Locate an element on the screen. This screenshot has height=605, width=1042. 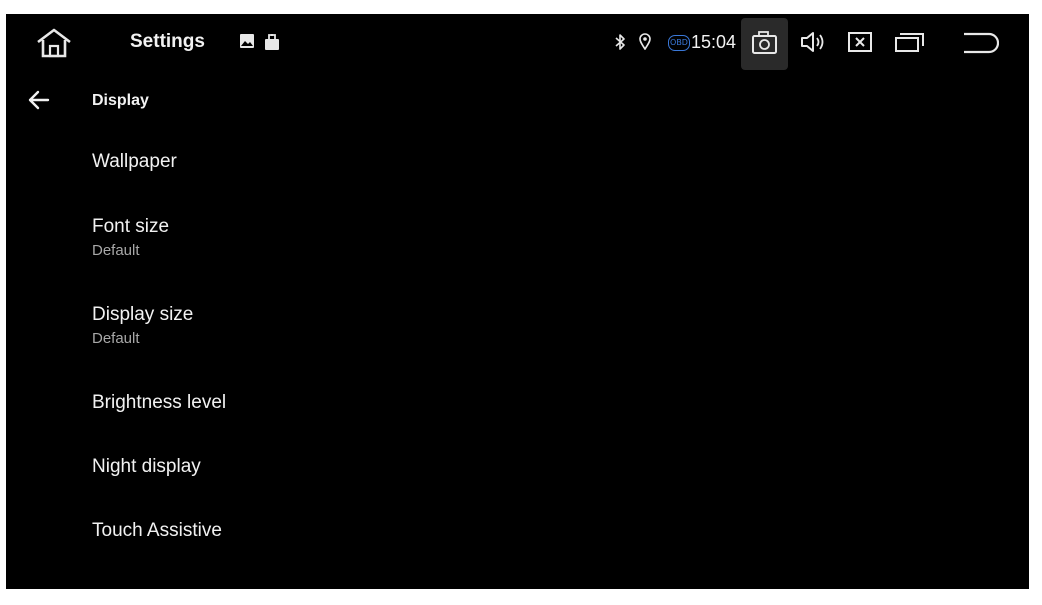
volume-button is located at coordinates (814, 42).